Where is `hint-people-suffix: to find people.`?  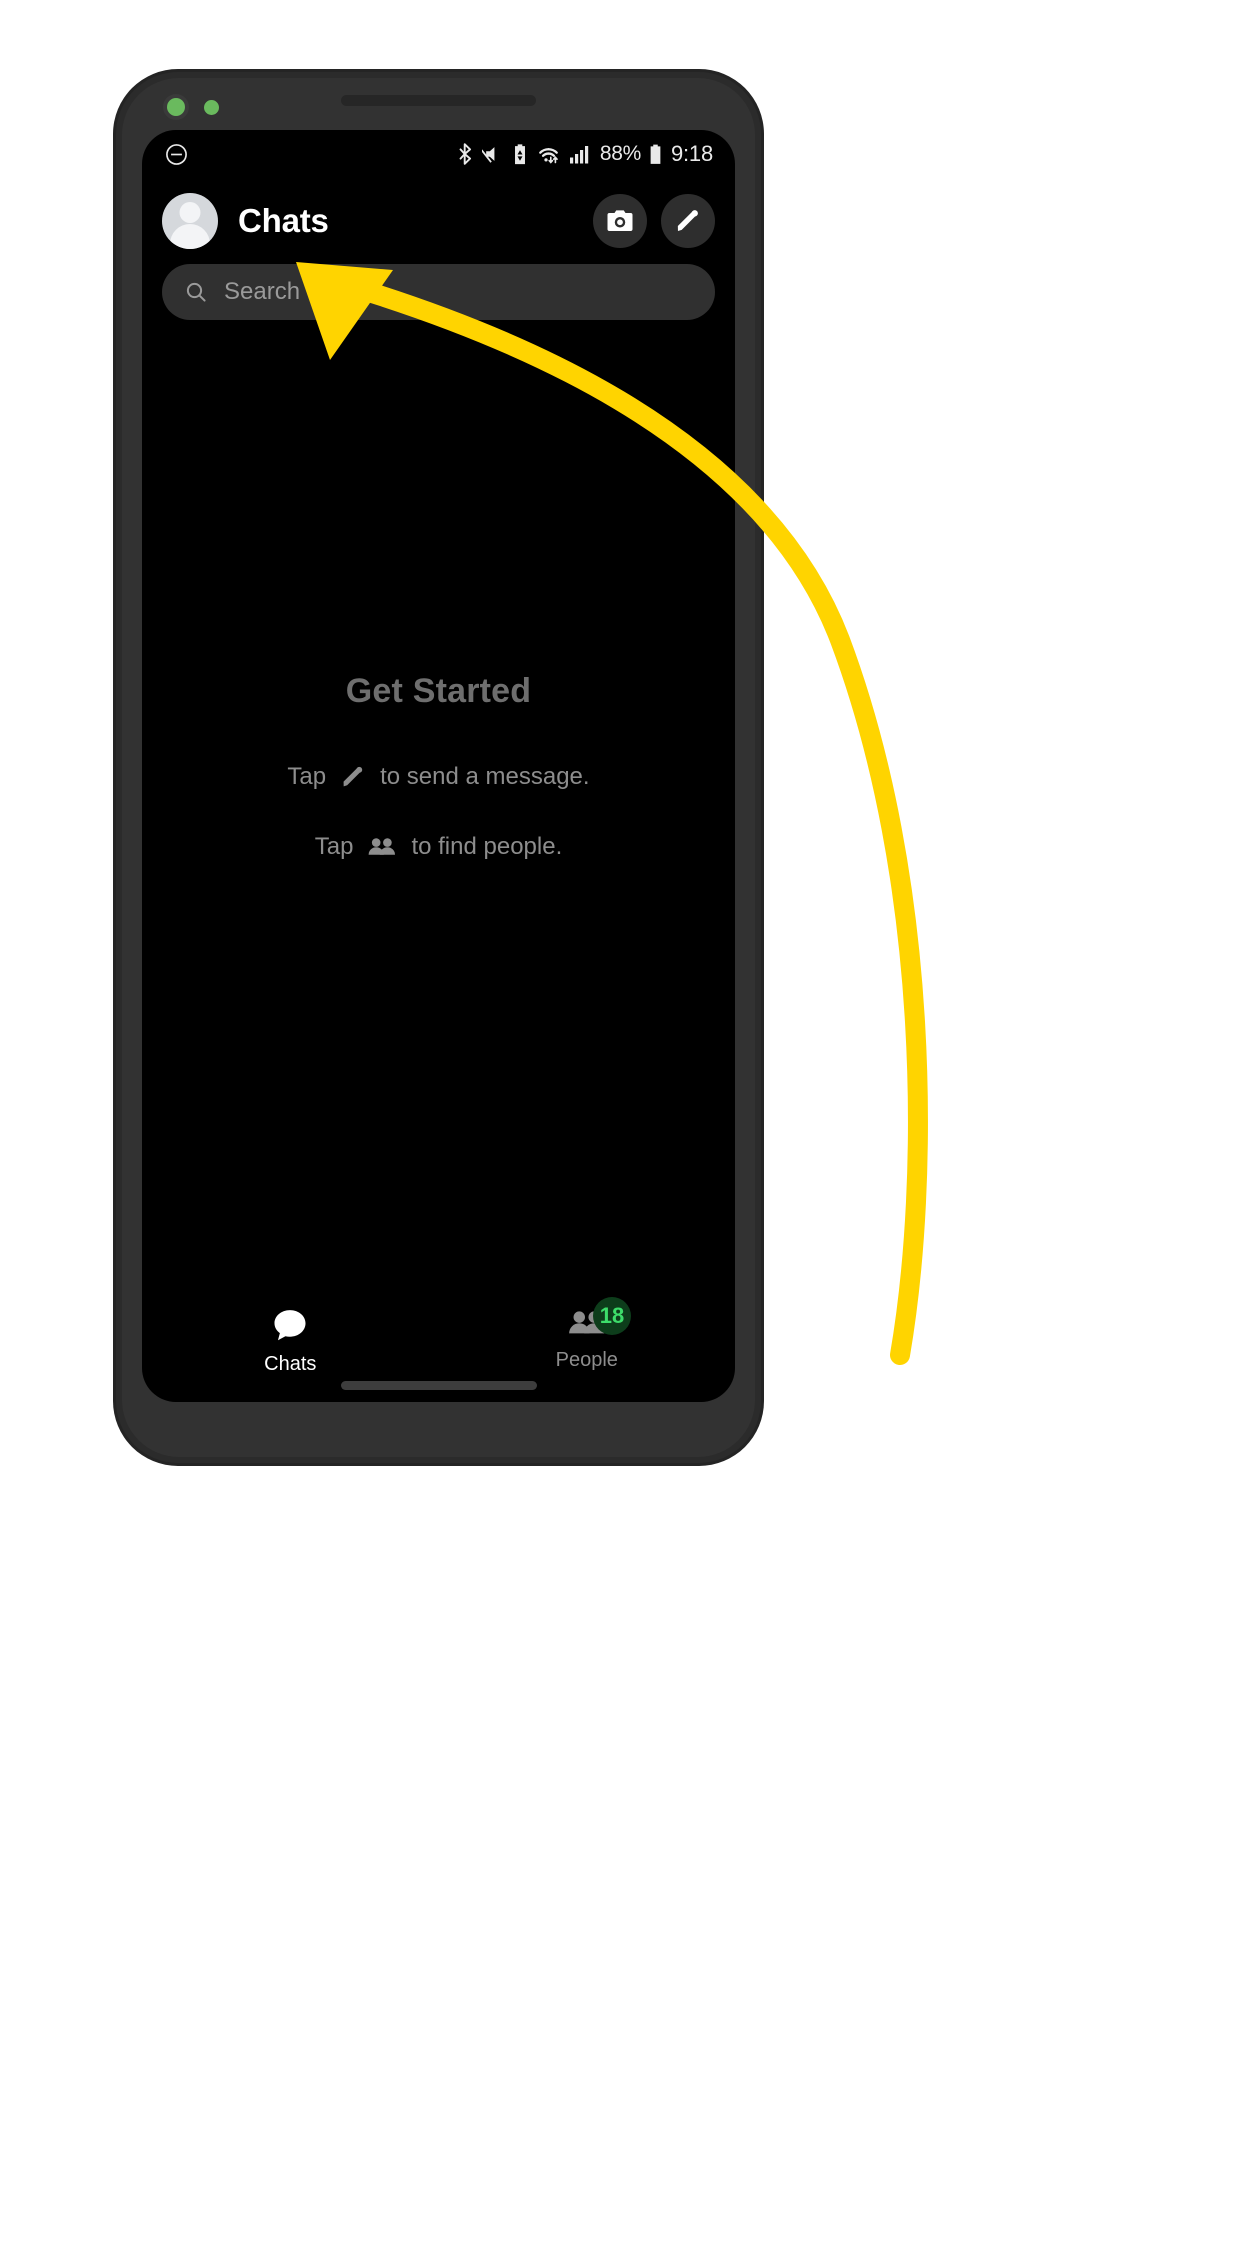
hint-people-suffix: to find people. is located at coordinates (487, 846).